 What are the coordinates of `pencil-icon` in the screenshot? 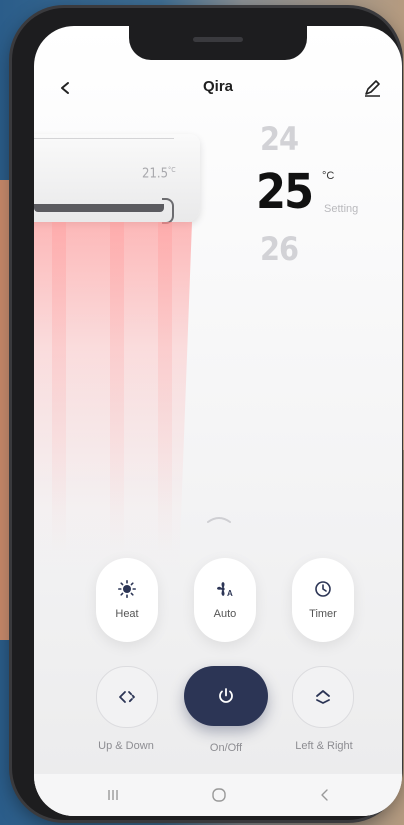 It's located at (372, 88).